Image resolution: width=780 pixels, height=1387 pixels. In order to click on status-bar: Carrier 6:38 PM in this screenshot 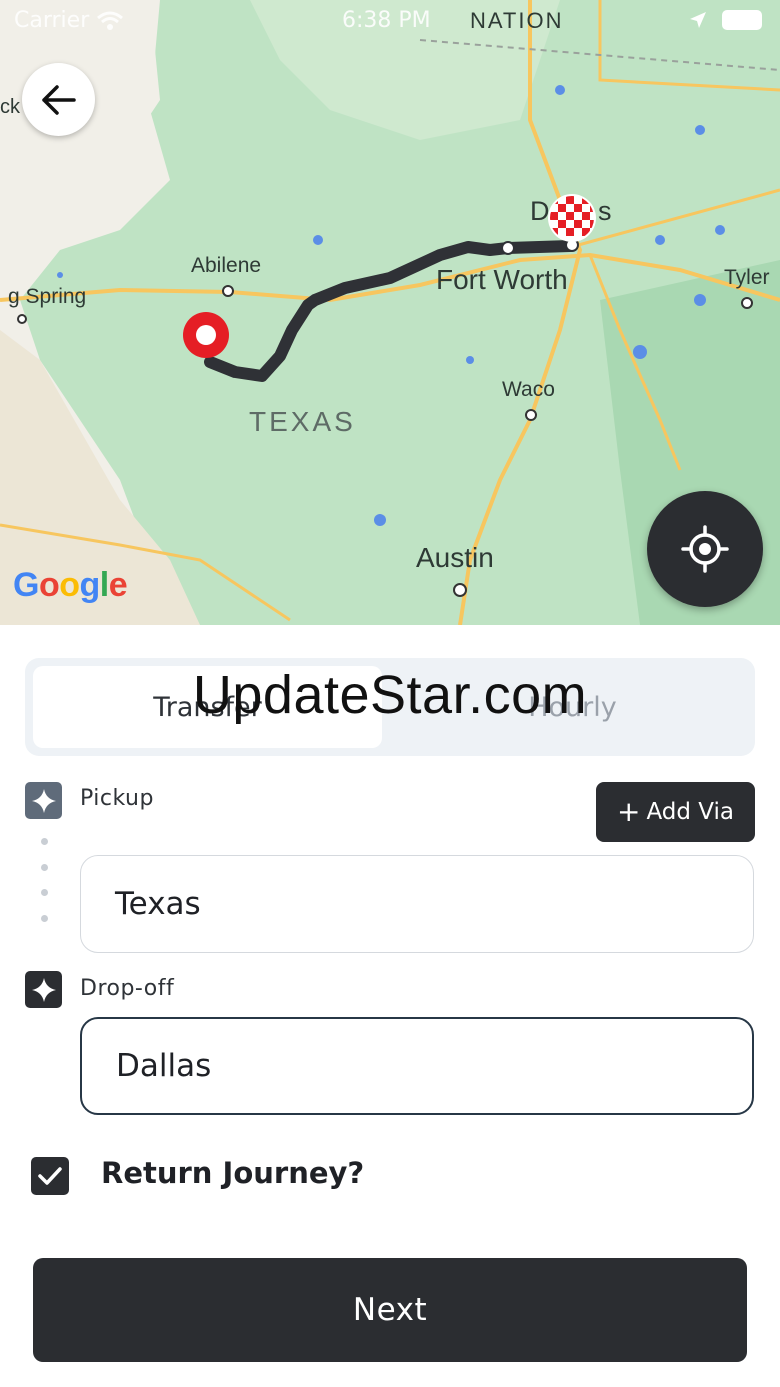, I will do `click(390, 21)`.